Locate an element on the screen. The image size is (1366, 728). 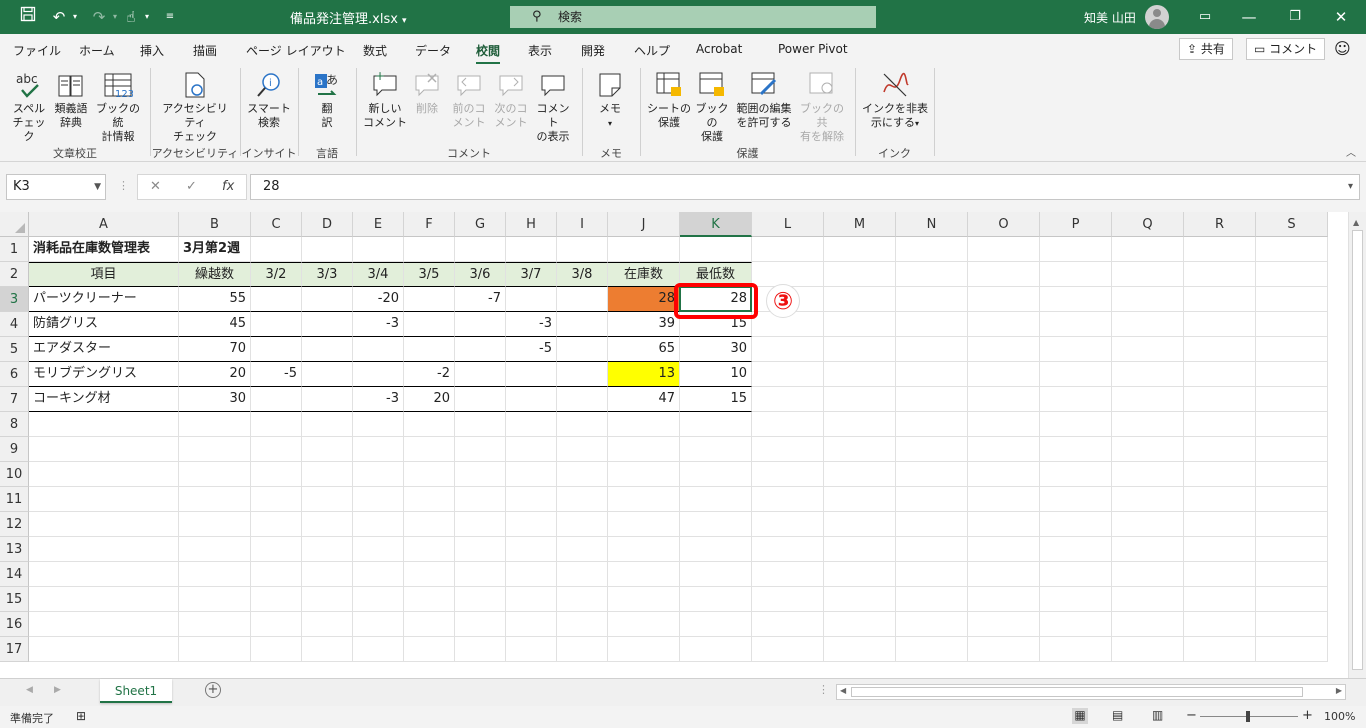
protect-sheet-button: シートの 保護 is located at coordinates (669, 100).